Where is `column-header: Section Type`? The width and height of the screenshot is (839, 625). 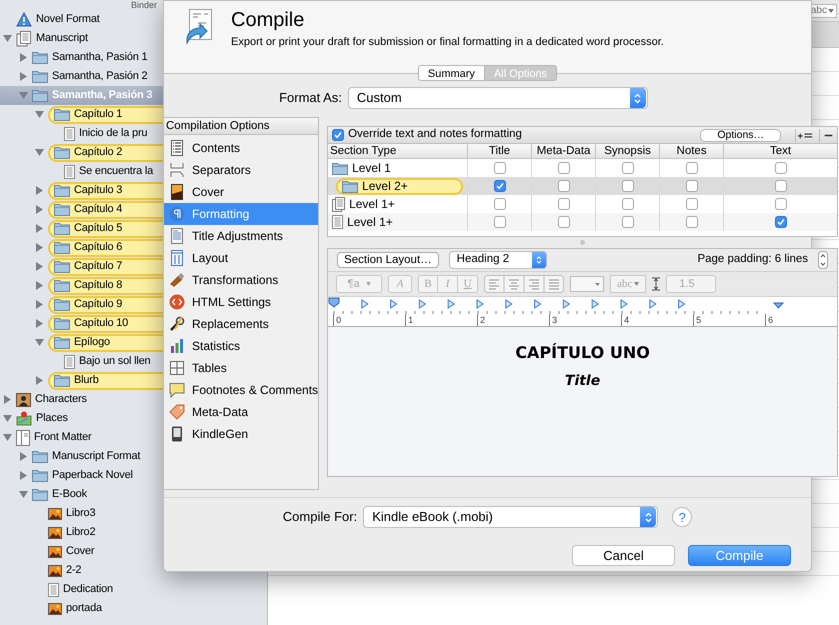
column-header: Section Type is located at coordinates (398, 151).